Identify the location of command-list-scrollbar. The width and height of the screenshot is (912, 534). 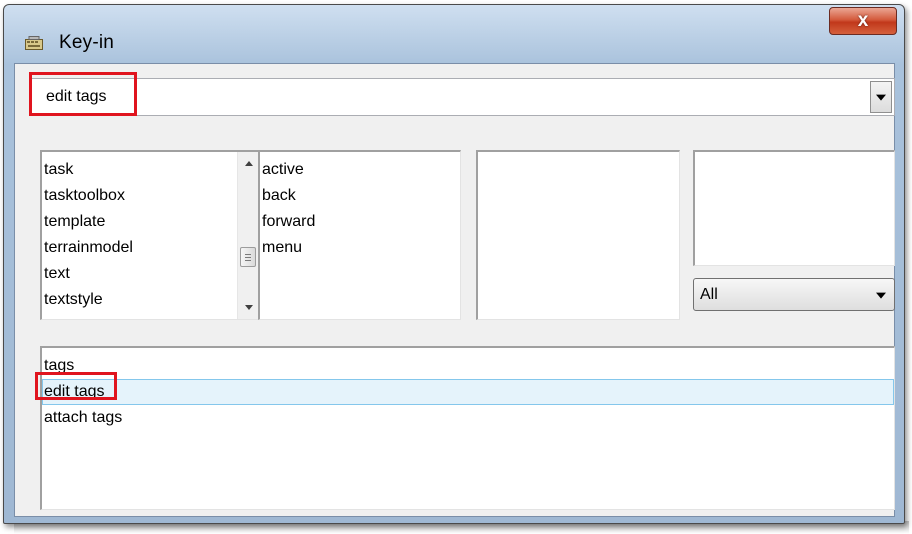
(248, 235).